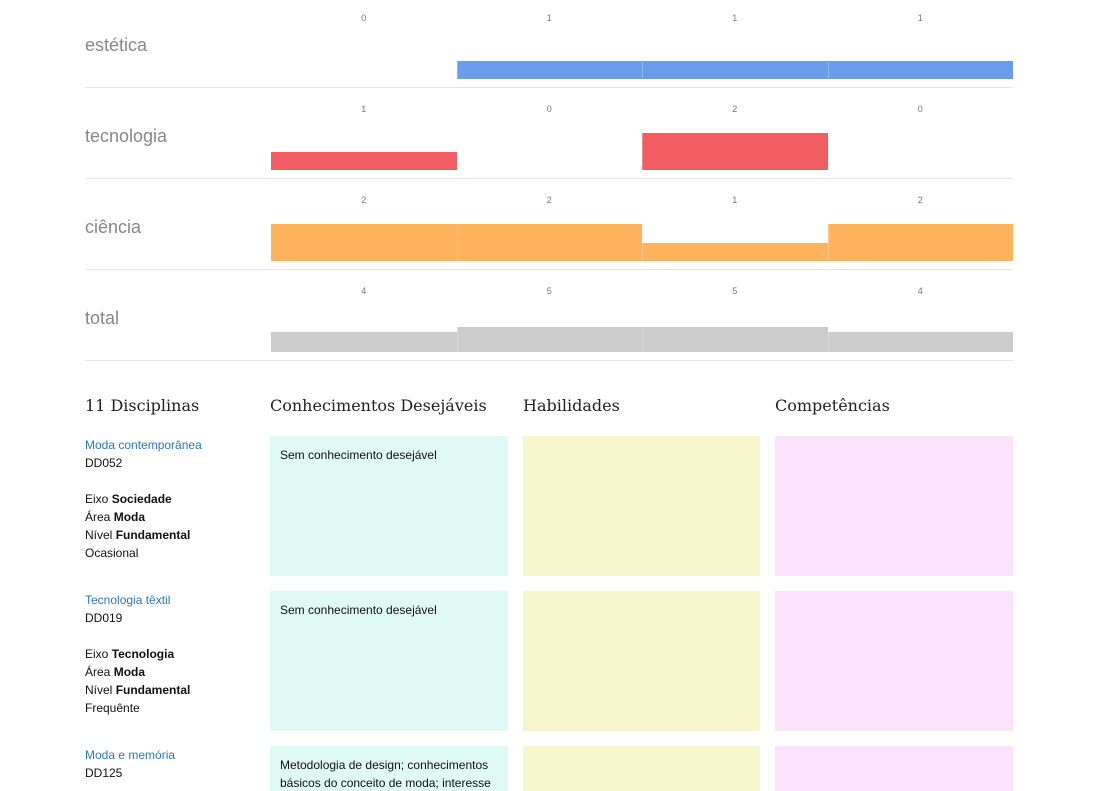 This screenshot has width=1107, height=791. What do you see at coordinates (170, 445) in the screenshot?
I see `course-name-link: Moda contemporânea` at bounding box center [170, 445].